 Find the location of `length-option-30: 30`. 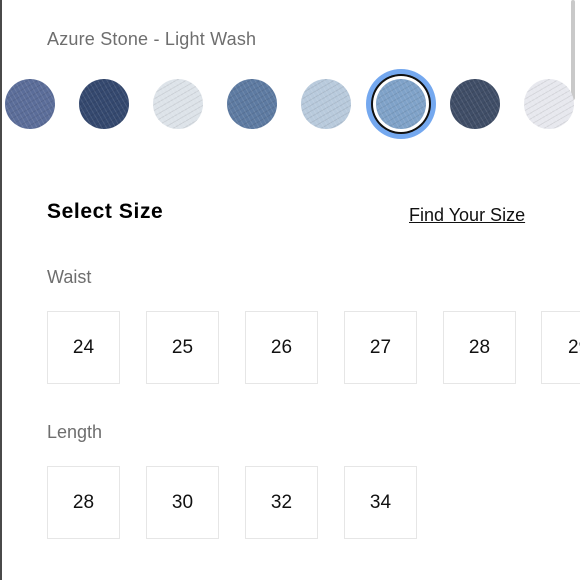

length-option-30: 30 is located at coordinates (182, 502).